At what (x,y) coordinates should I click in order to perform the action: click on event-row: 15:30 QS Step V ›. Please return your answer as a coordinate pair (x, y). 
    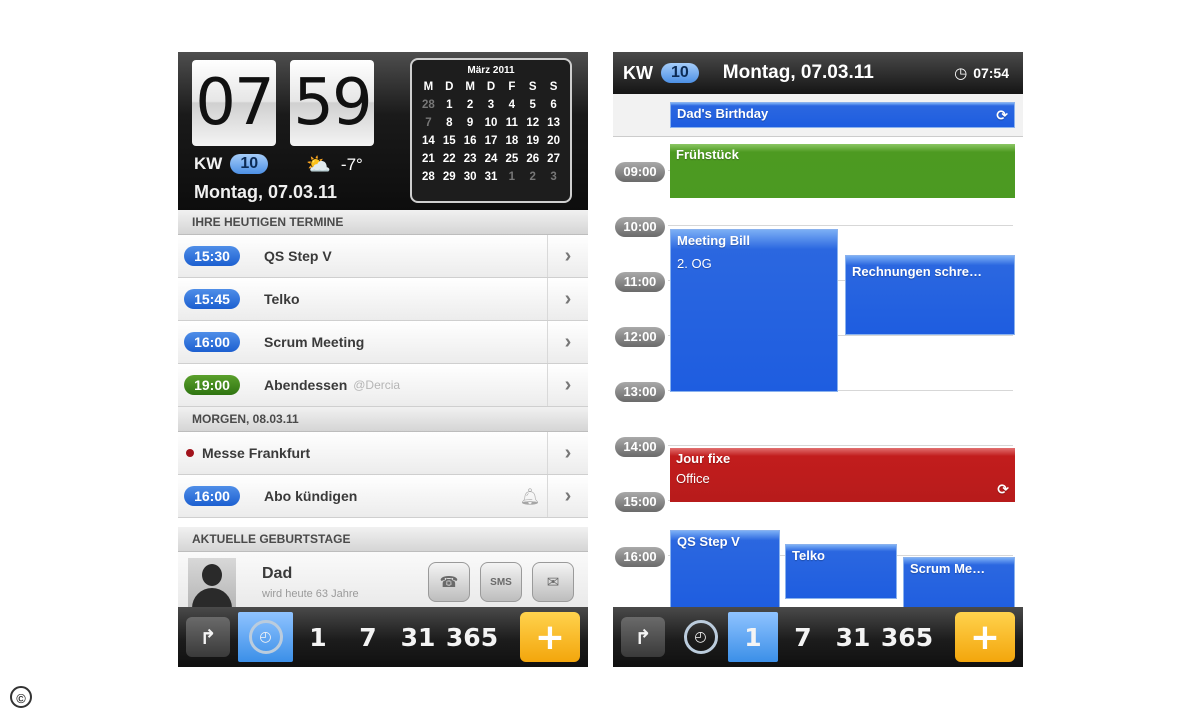
    Looking at the image, I should click on (383, 256).